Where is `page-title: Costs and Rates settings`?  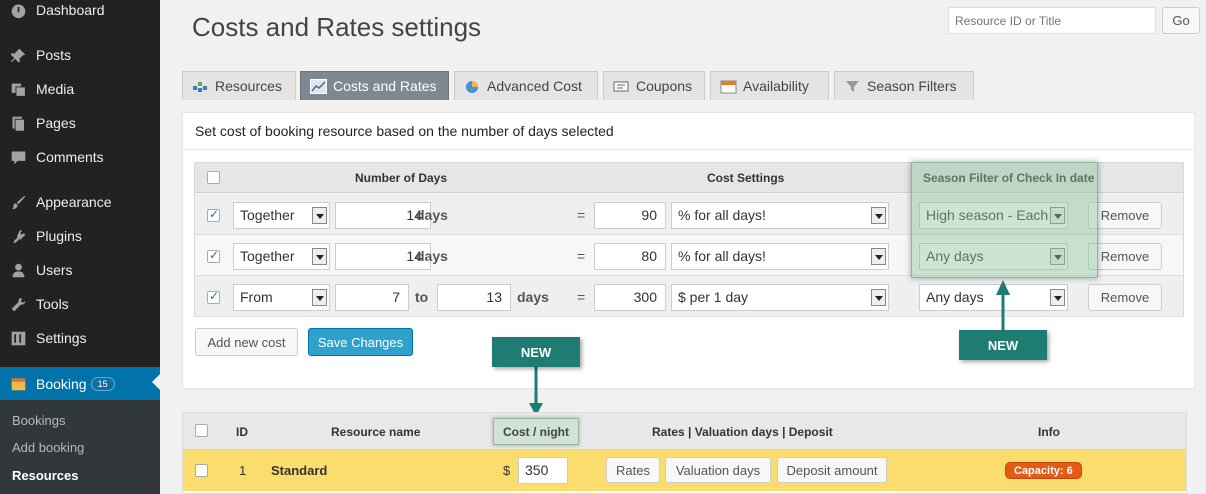
page-title: Costs and Rates settings is located at coordinates (337, 27).